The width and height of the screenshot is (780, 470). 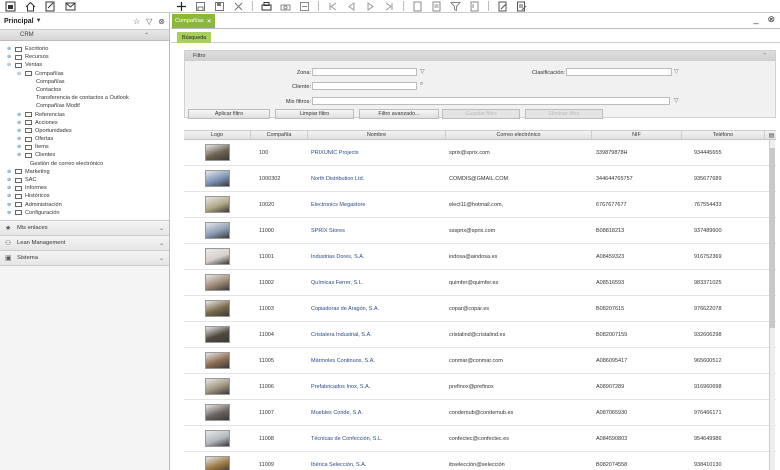 I want to click on company-name-link: Muebles Conde, S.A., so click(x=377, y=412).